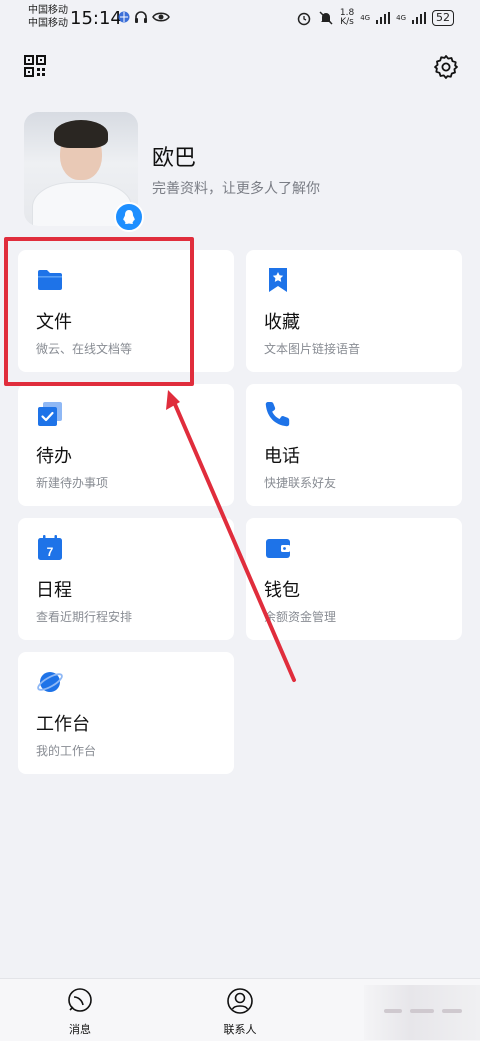 The height and width of the screenshot is (1041, 480). What do you see at coordinates (54, 590) in the screenshot?
I see `card-title: 日程` at bounding box center [54, 590].